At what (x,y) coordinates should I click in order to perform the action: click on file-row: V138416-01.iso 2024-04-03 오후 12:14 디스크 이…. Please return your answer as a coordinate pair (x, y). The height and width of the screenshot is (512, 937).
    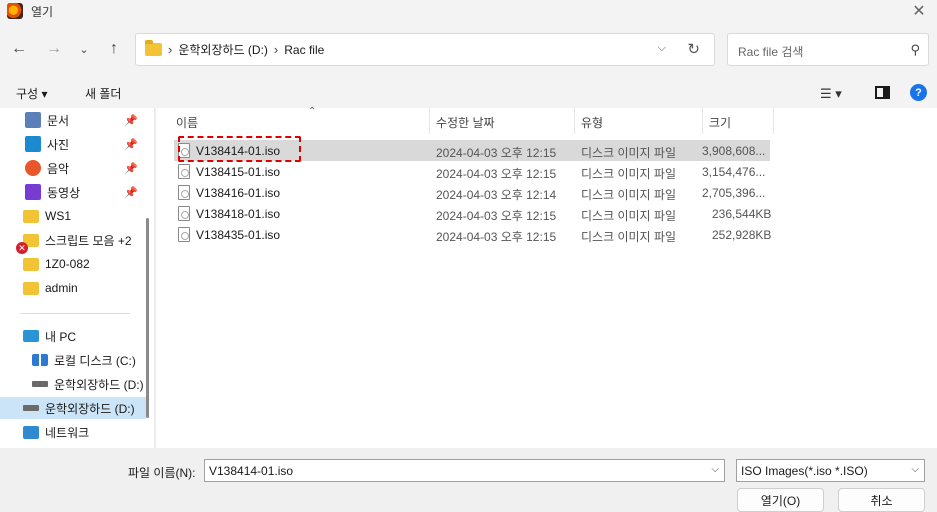
    Looking at the image, I should click on (472, 192).